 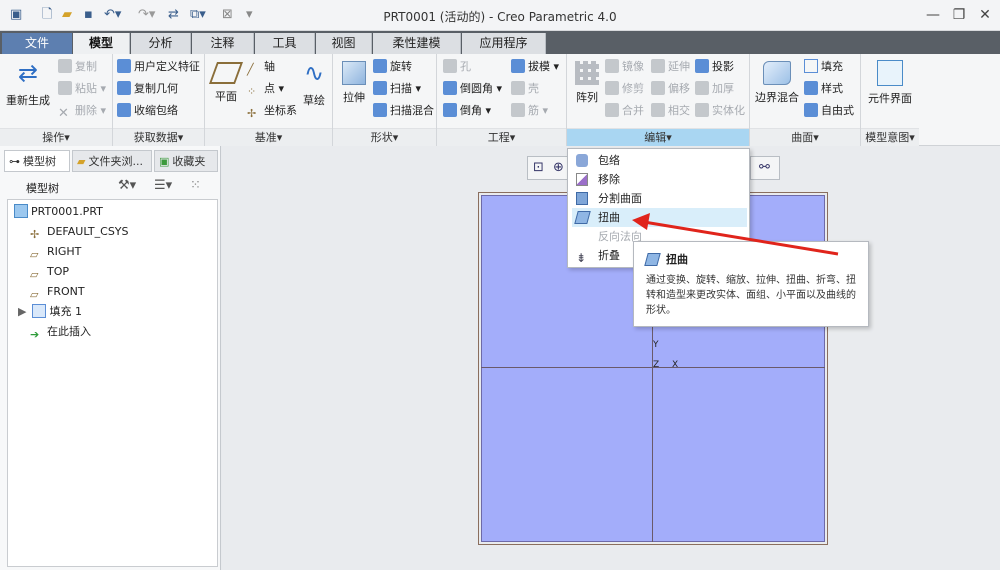 I want to click on tree-item-part: PRT0001.PRT, so click(x=58, y=212).